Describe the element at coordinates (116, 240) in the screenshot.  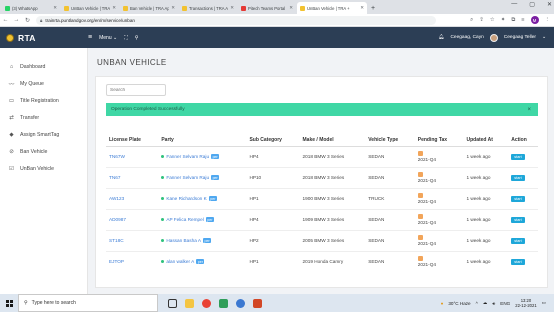
I see `license-plate-link: ST18C` at that location.